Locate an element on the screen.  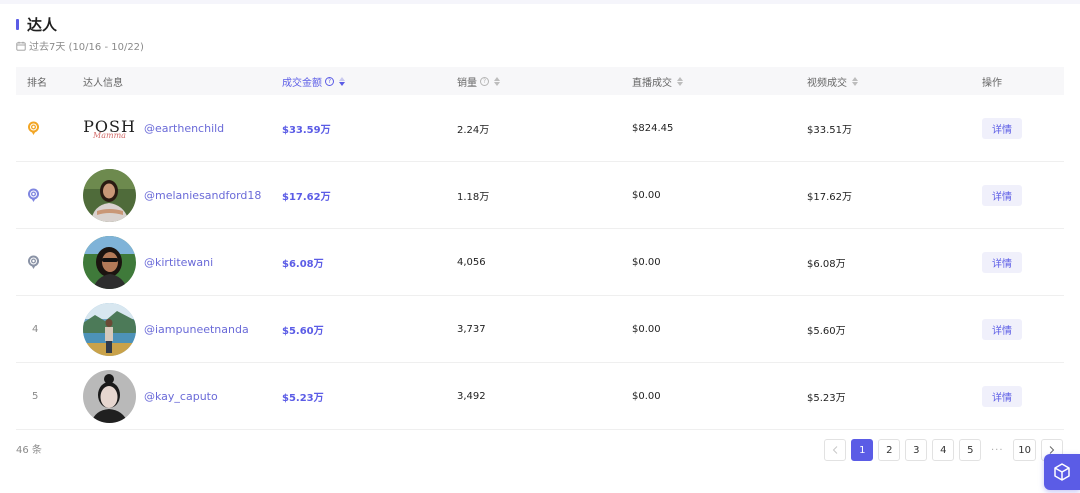
page-button-1: 1 is located at coordinates (862, 450).